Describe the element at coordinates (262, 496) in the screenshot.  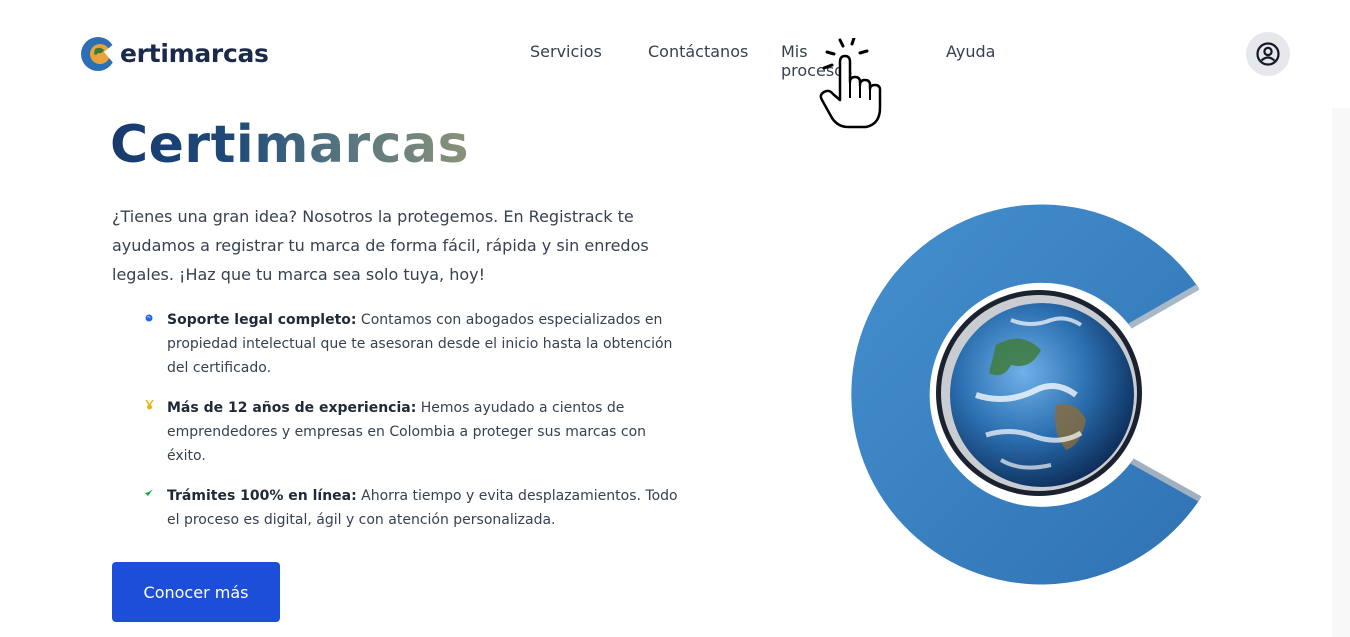
I see `feature-title: Trámites 100% en línea:` at that location.